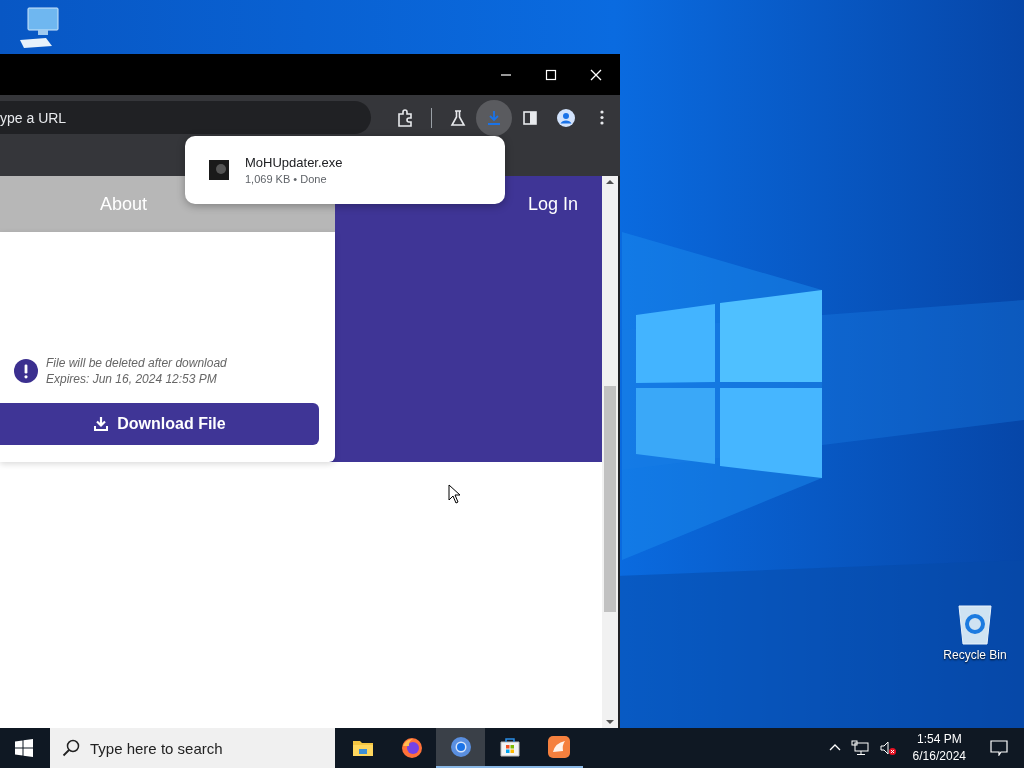  I want to click on browser-icon, so click(460, 747).